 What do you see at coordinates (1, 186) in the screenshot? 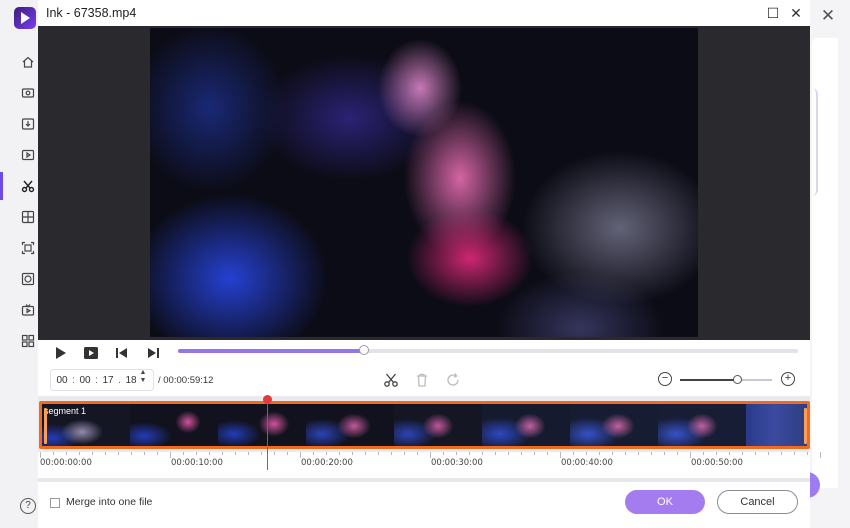
I see `nav-active-indicator` at bounding box center [1, 186].